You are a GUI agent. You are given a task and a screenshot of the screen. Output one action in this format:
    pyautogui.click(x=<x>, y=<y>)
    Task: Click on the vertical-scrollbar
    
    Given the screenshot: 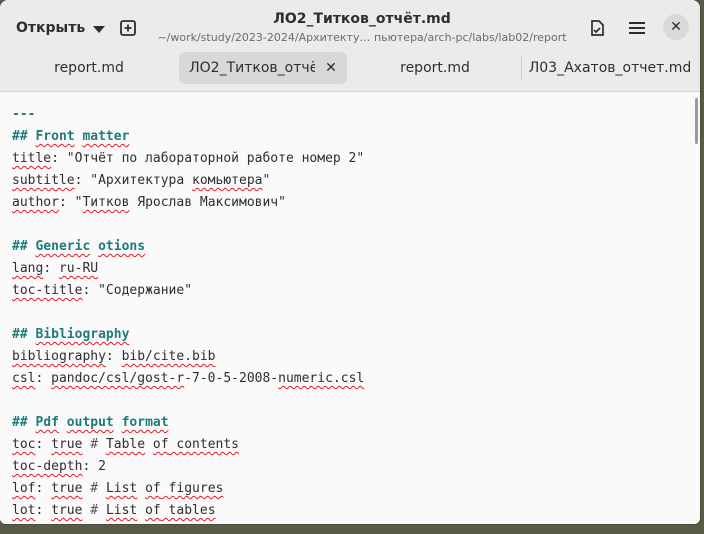 What is the action you would take?
    pyautogui.click(x=696, y=121)
    